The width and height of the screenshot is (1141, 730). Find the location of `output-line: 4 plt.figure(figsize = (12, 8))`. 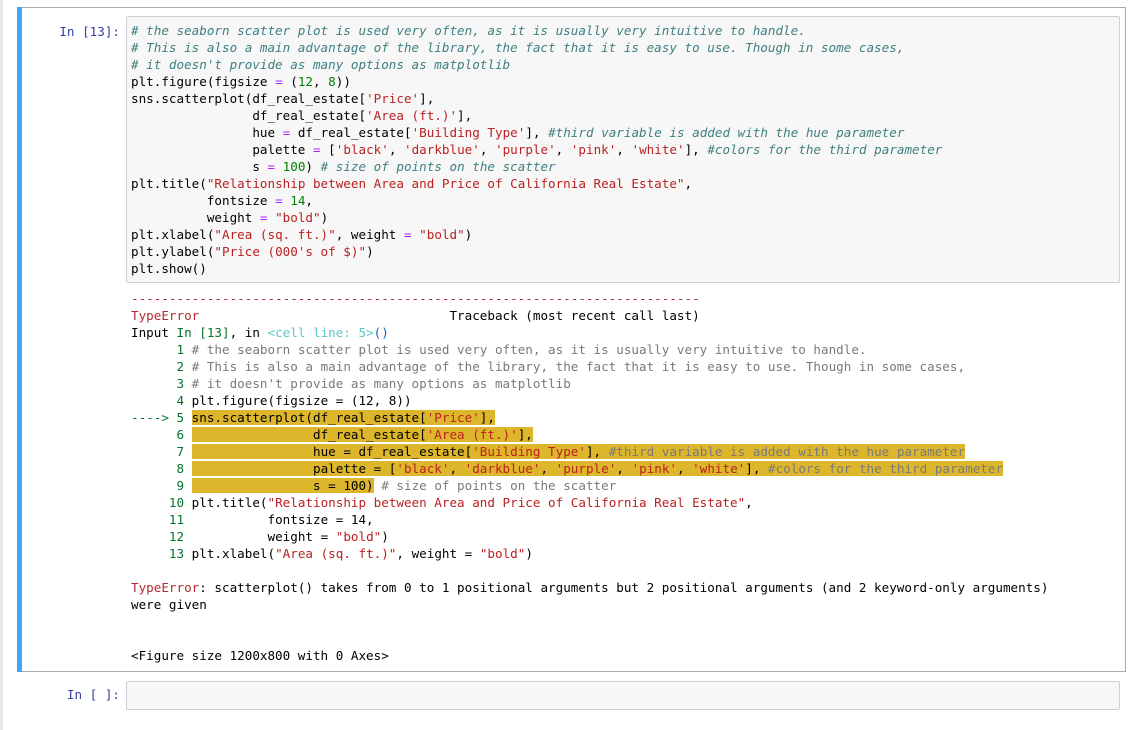

output-line: 4 plt.figure(figsize = (12, 8)) is located at coordinates (621, 400).